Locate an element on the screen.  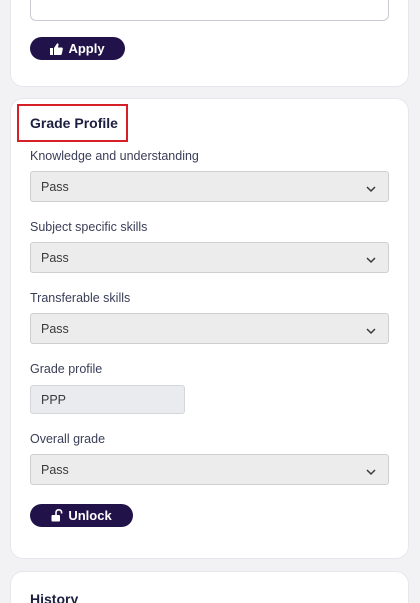
overall-grade-value: Pass is located at coordinates (55, 469).